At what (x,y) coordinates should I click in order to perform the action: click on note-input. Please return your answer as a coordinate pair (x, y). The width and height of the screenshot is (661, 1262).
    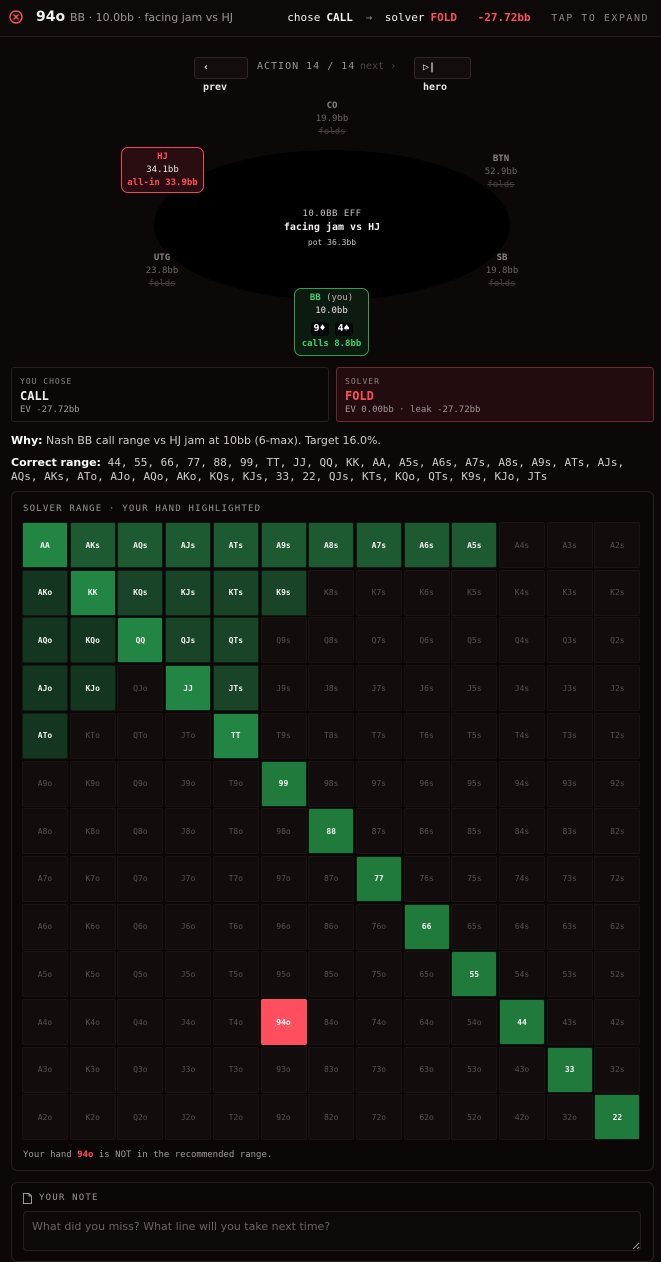
    Looking at the image, I should click on (332, 1231).